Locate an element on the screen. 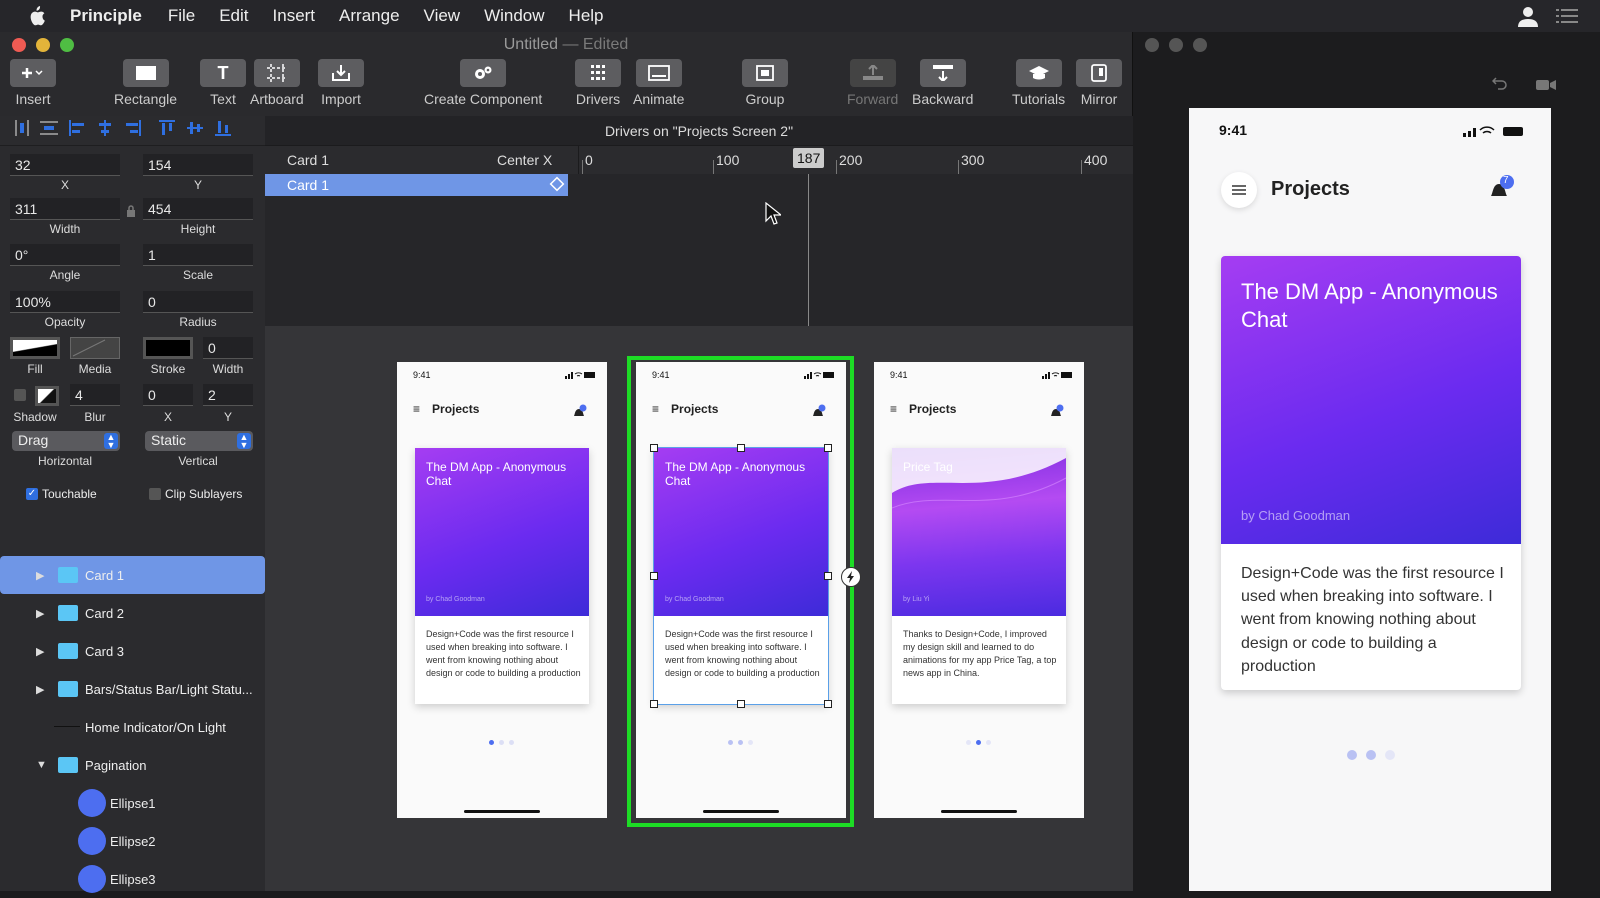 Image resolution: width=1600 pixels, height=898 pixels. media-swatch is located at coordinates (95, 348).